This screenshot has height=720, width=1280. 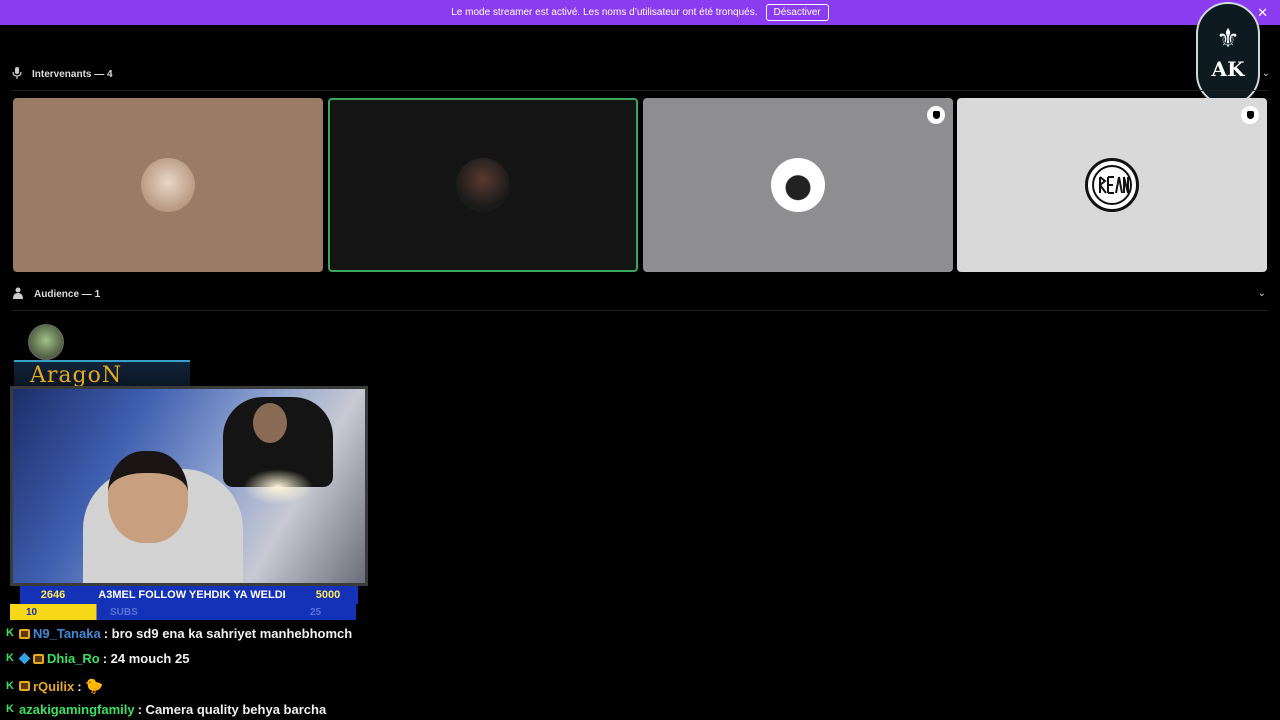 What do you see at coordinates (17, 74) in the screenshot?
I see `microphone-icon` at bounding box center [17, 74].